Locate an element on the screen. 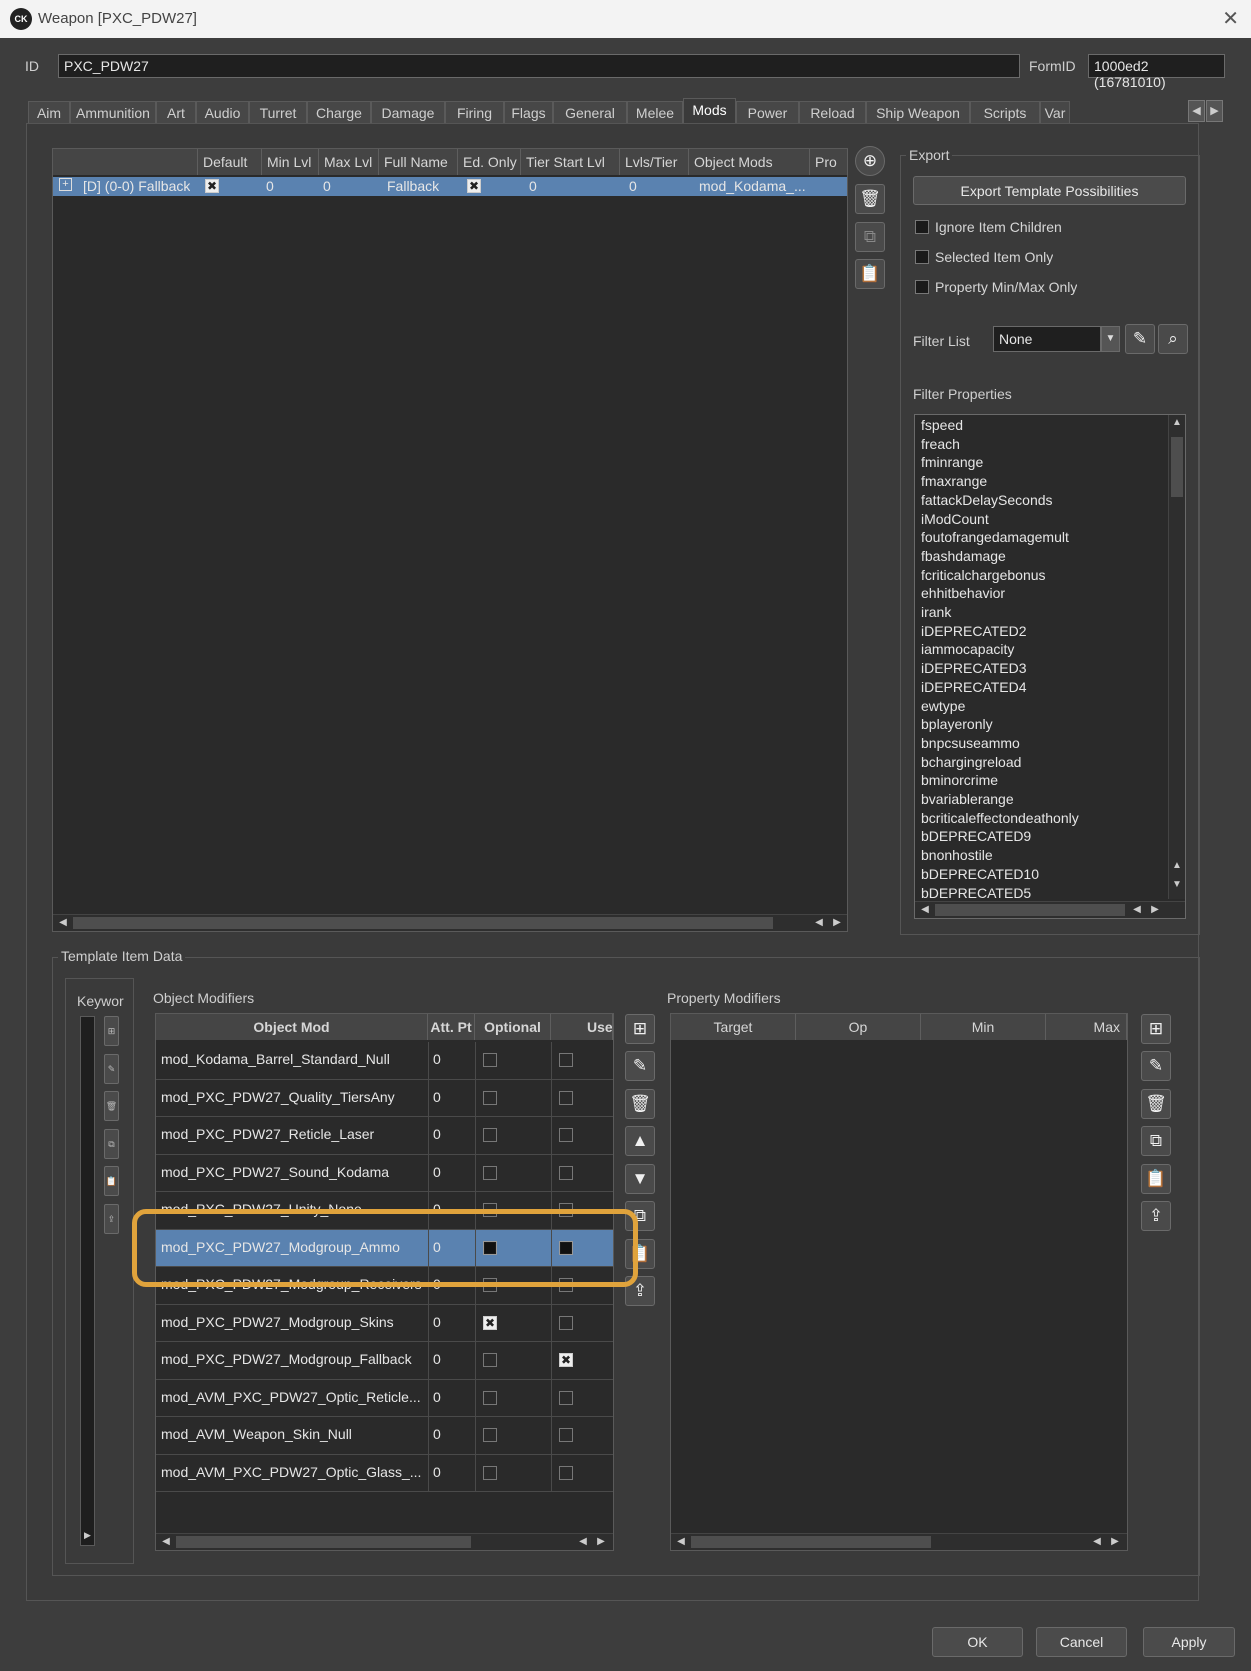  filter-property-item: fminrange is located at coordinates (952, 463).